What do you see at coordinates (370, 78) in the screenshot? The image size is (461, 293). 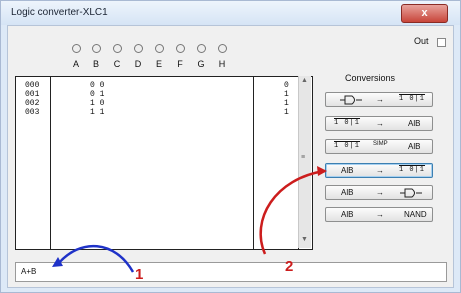 I see `conversions-title: Conversions` at bounding box center [370, 78].